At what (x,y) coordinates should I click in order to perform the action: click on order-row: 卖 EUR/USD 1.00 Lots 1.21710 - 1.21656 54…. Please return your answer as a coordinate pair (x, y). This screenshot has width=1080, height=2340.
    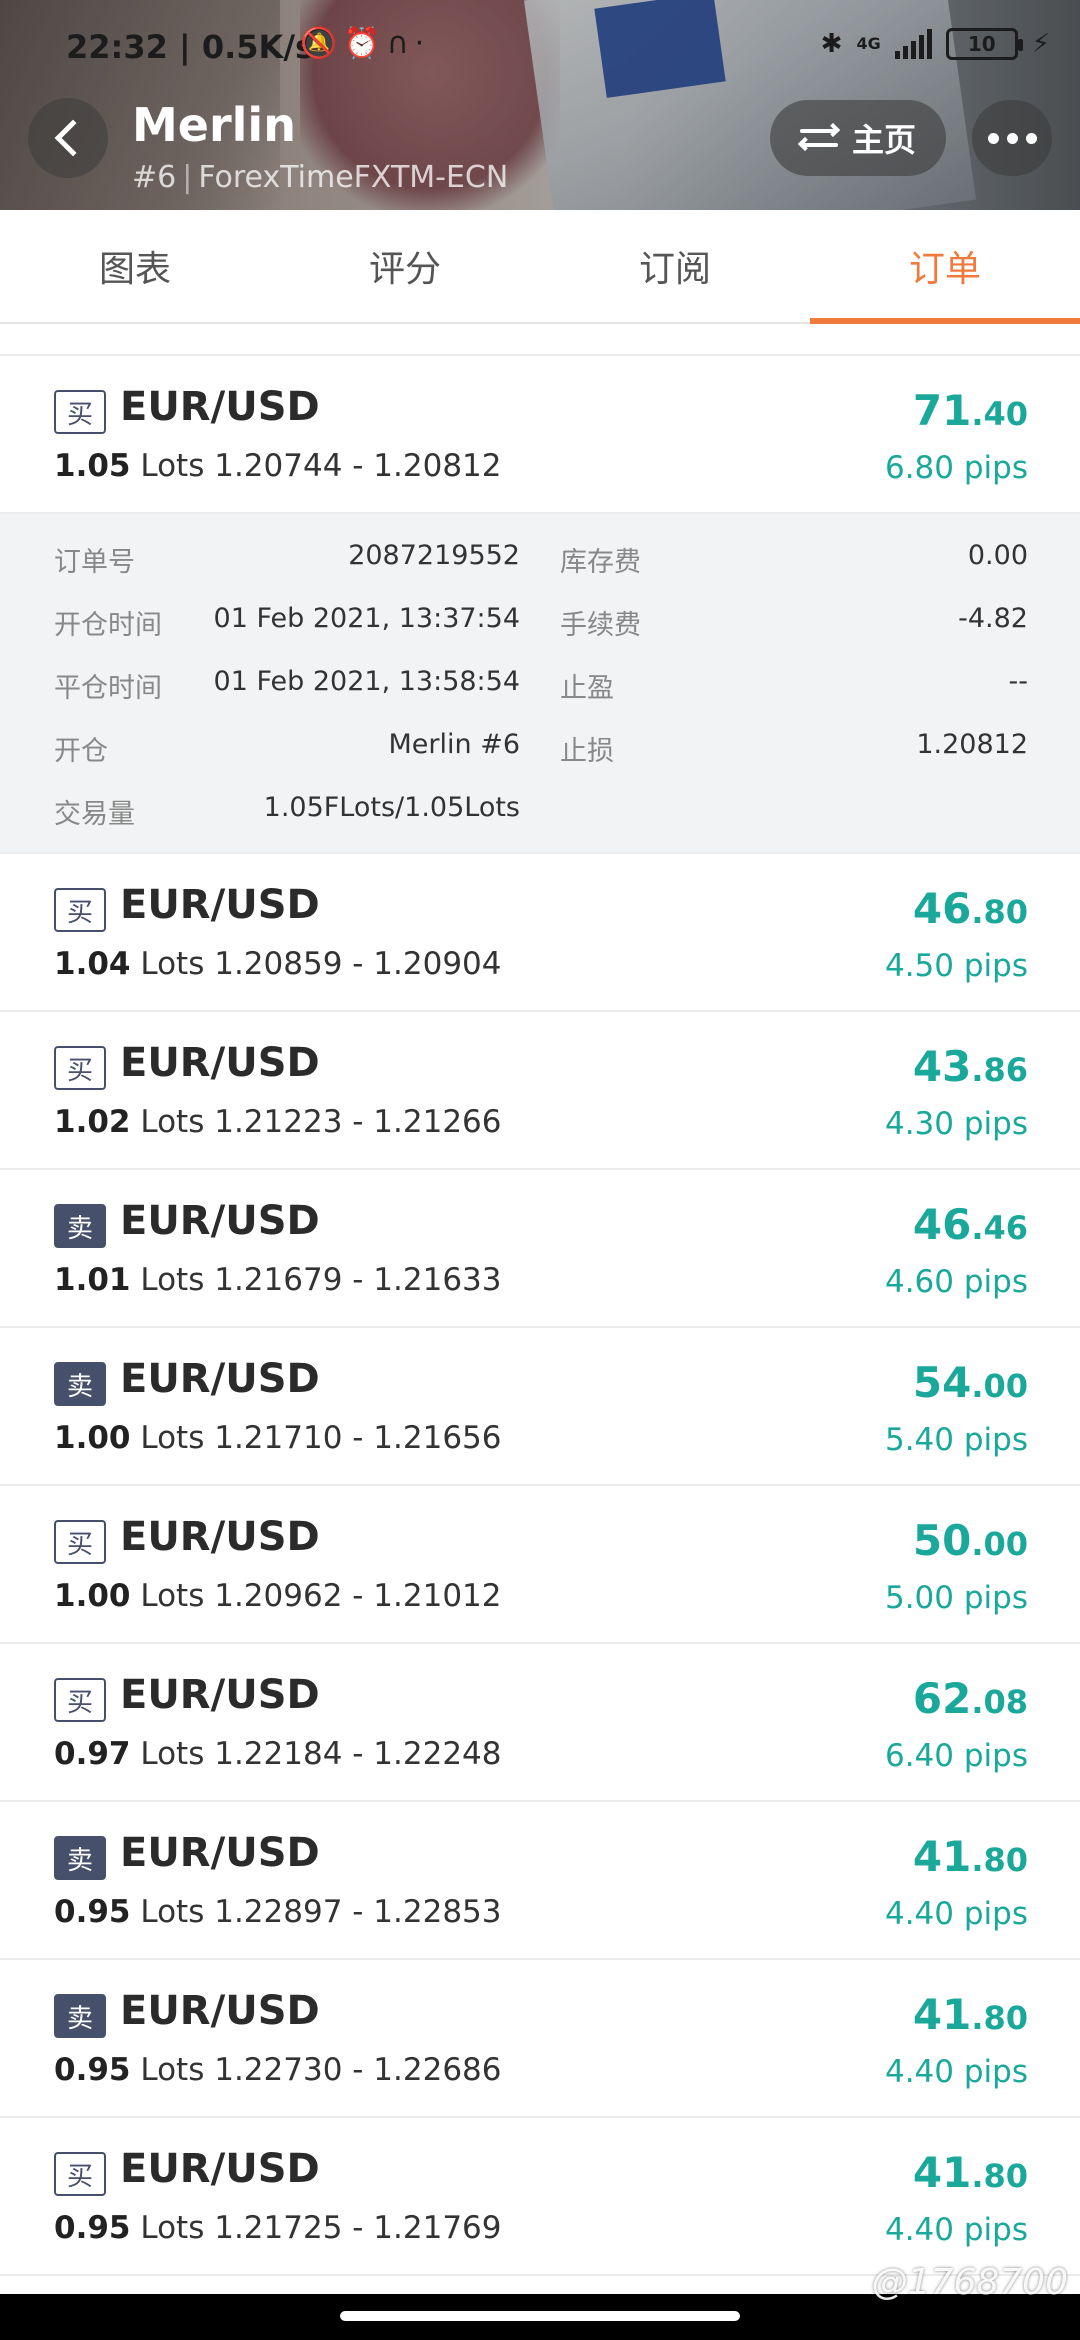
    Looking at the image, I should click on (540, 1407).